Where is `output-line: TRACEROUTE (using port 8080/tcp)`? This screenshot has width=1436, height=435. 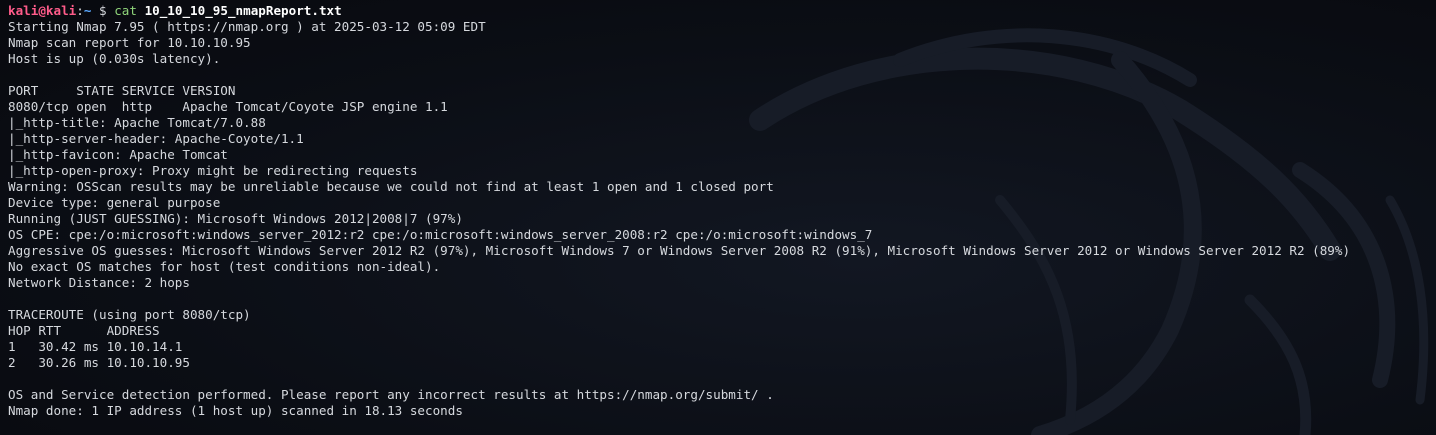 output-line: TRACEROUTE (using port 8080/tcp) is located at coordinates (129, 314).